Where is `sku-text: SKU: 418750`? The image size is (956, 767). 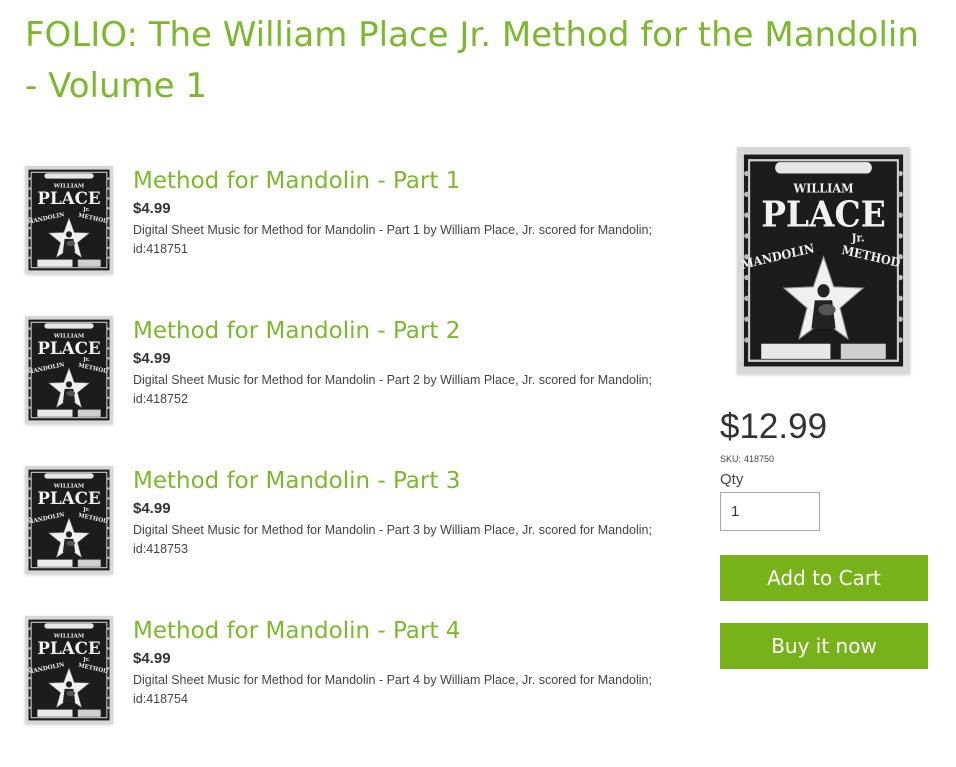
sku-text: SKU: 418750 is located at coordinates (747, 459).